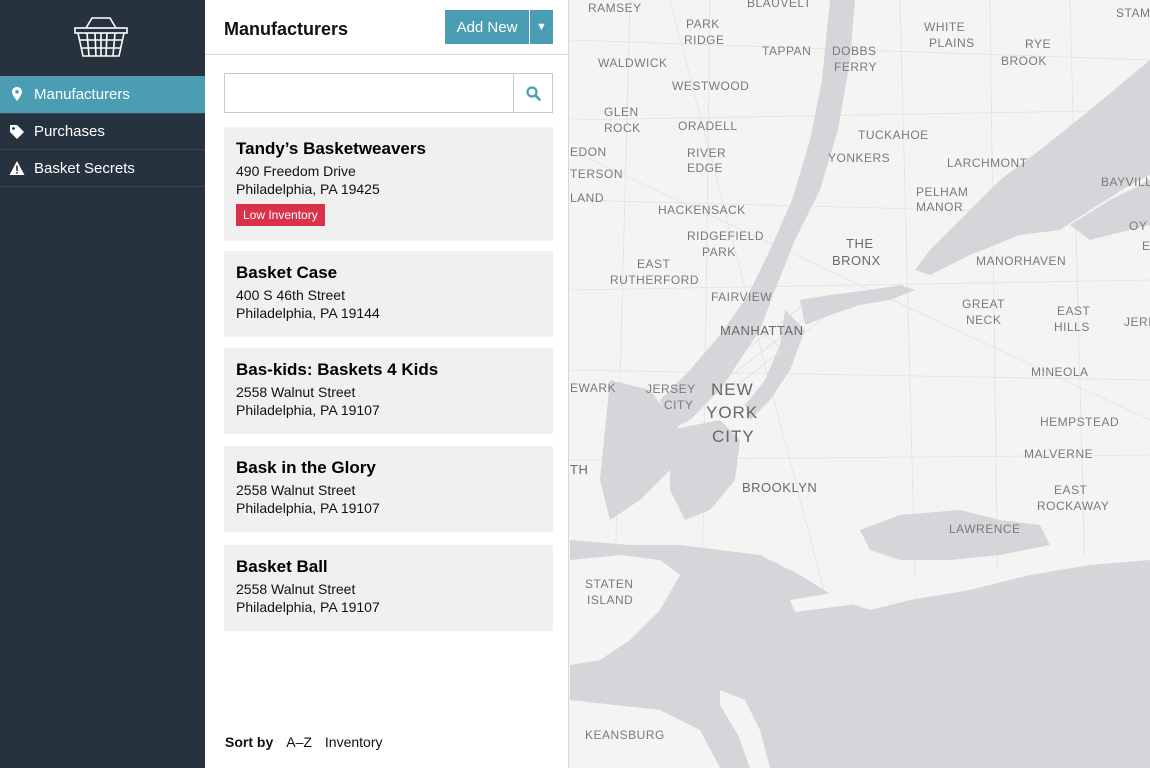 Image resolution: width=1150 pixels, height=768 pixels. I want to click on map-label: WALDWICK, so click(633, 63).